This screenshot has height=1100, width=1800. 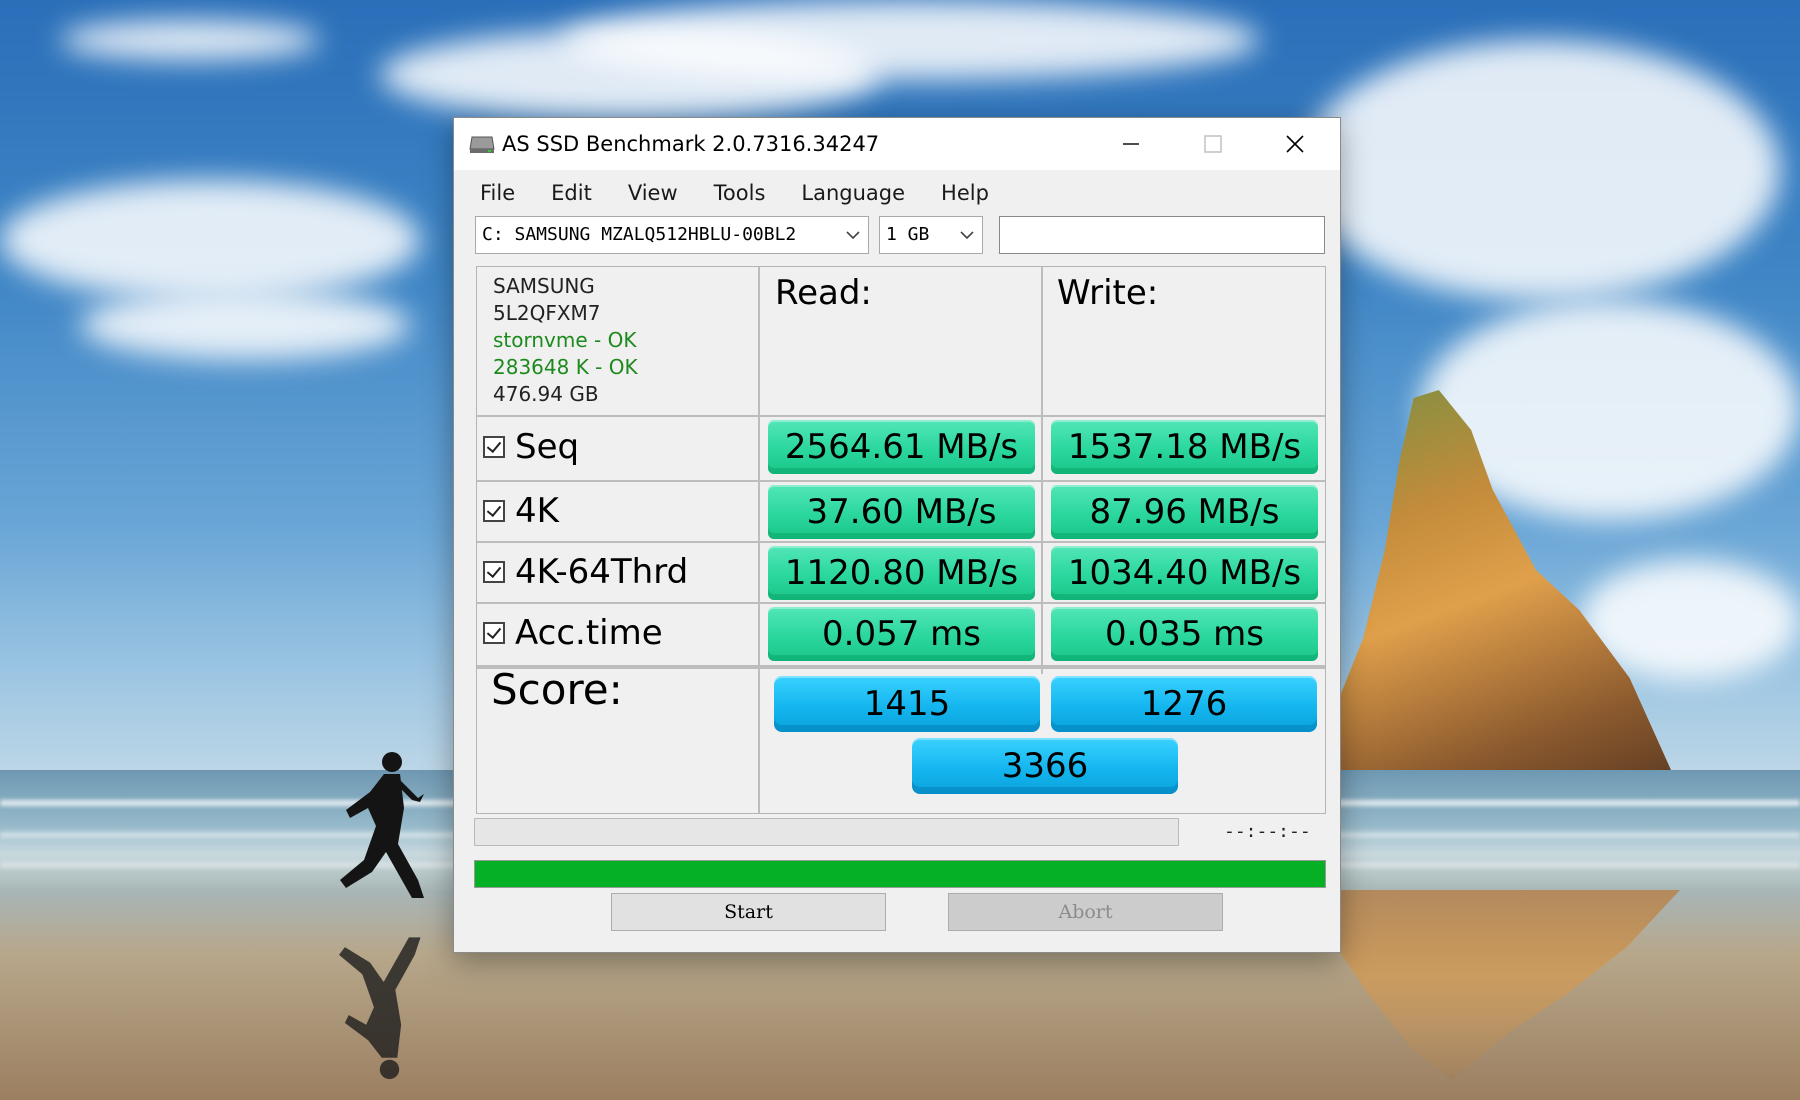 I want to click on row-label-acc-time: Acc.time, so click(x=573, y=633).